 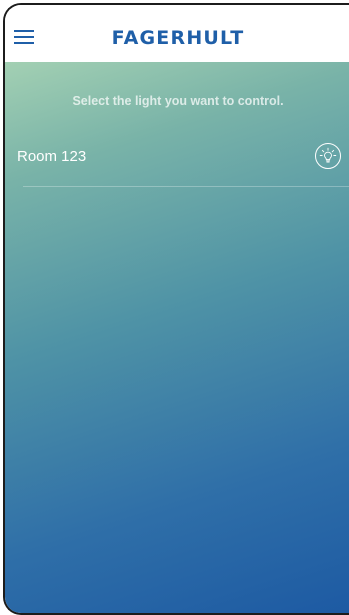 What do you see at coordinates (178, 101) in the screenshot?
I see `instruction-text: Select the light you want to control.` at bounding box center [178, 101].